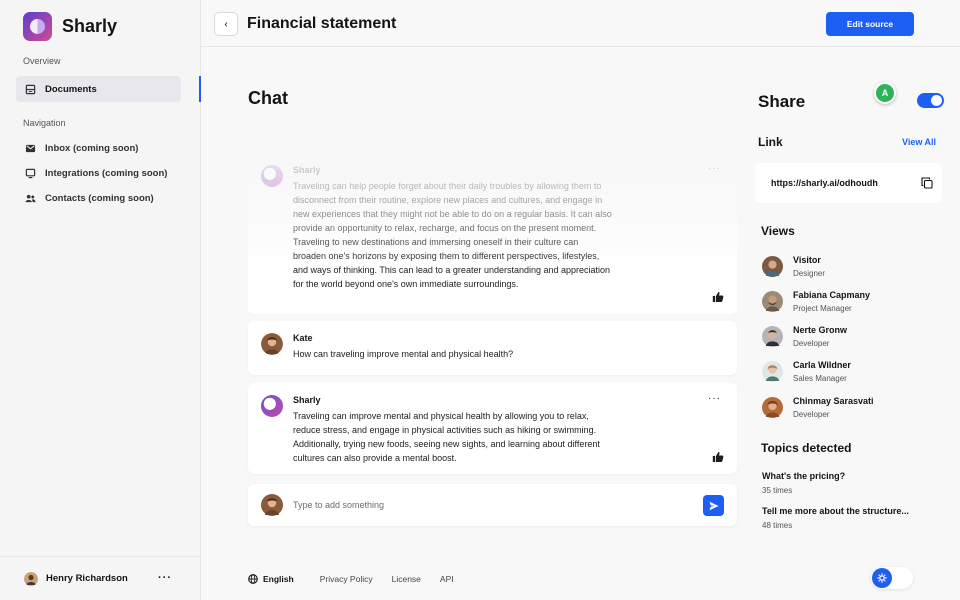  I want to click on language-selector: English, so click(271, 579).